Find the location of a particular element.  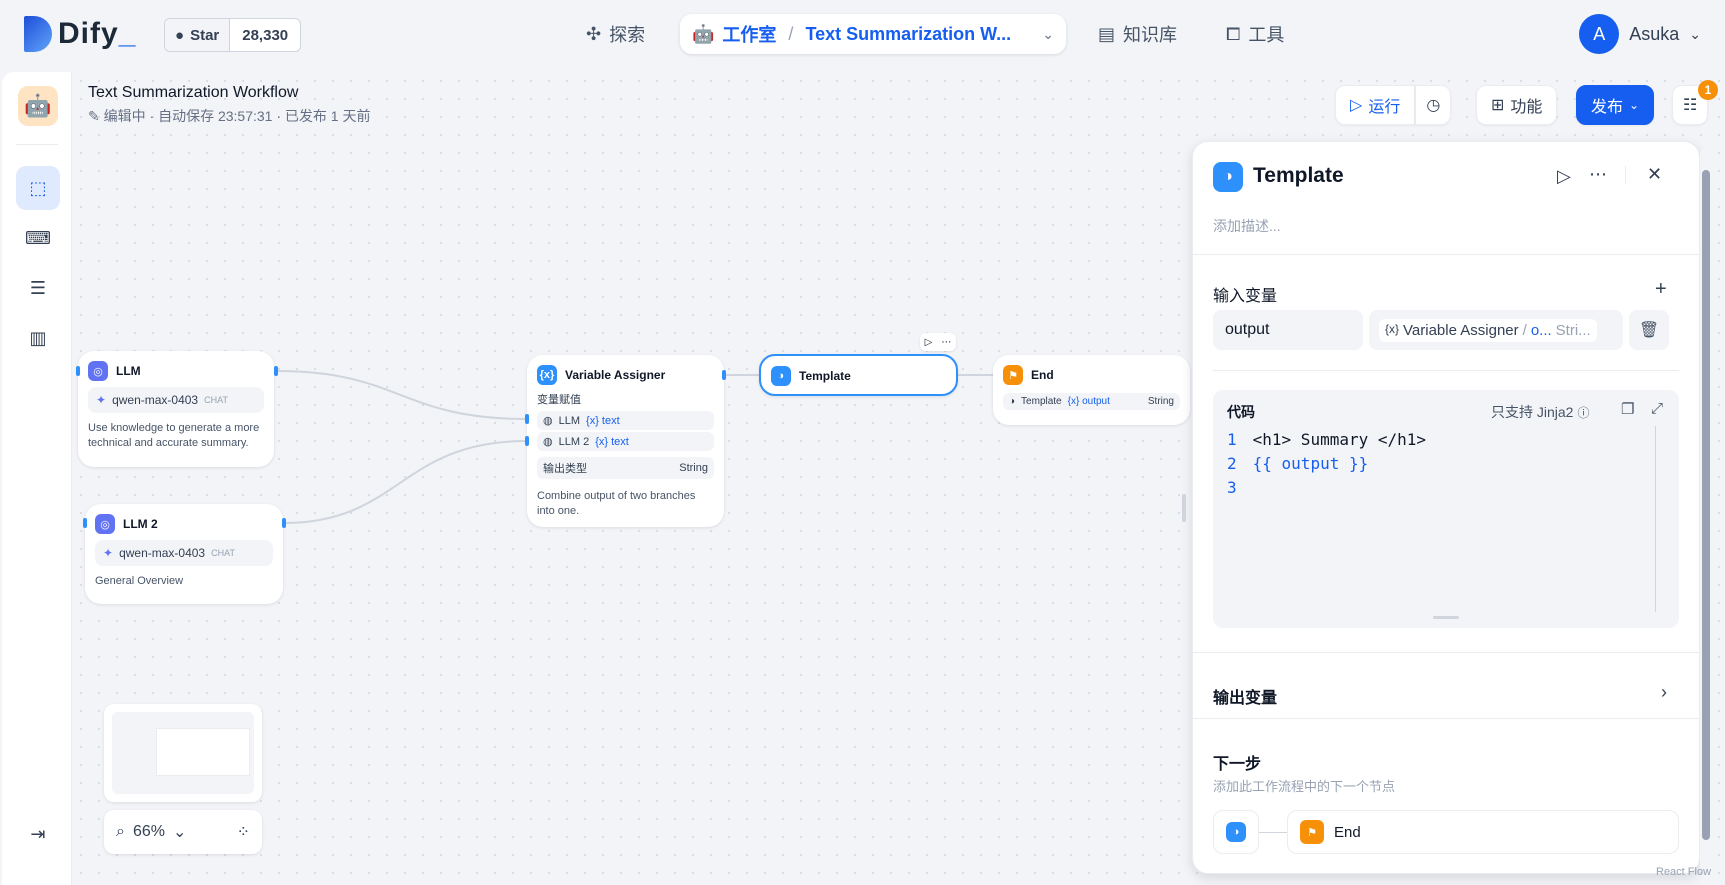

trash-icon: 🗑 is located at coordinates (1649, 330).